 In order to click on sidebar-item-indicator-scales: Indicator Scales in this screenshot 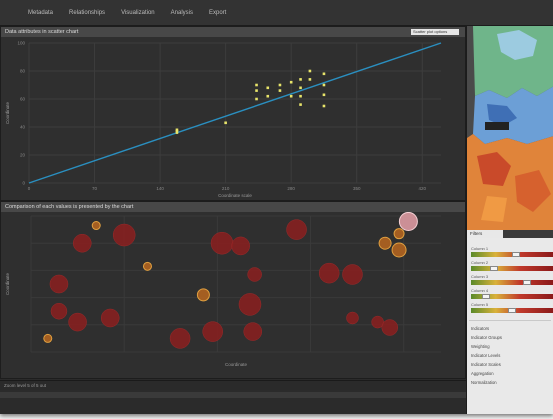, I will do `click(486, 364)`.